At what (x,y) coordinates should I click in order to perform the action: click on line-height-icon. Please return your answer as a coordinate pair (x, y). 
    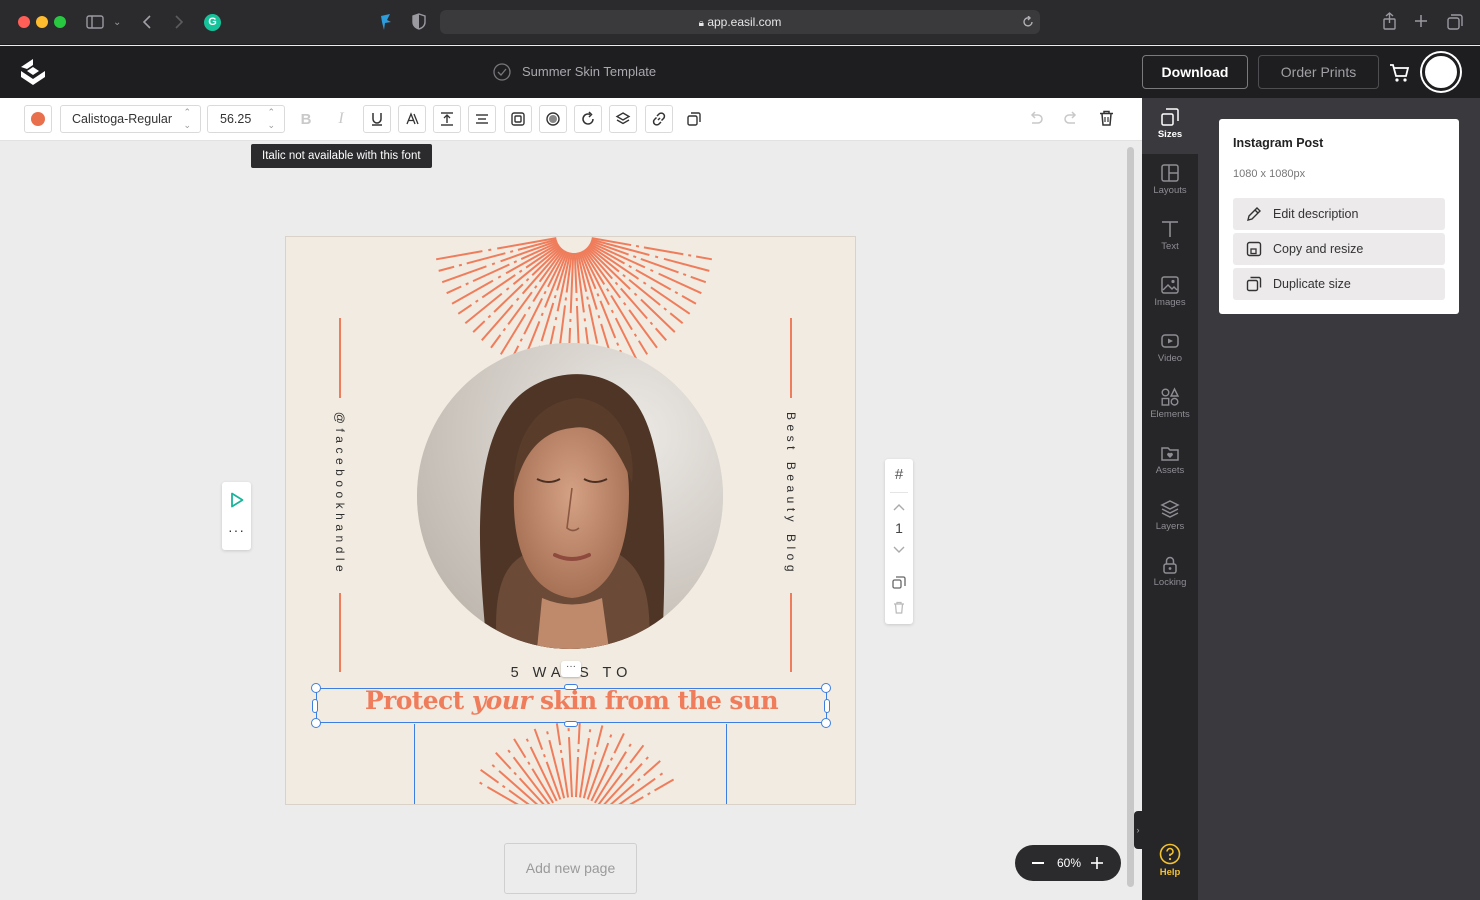
    Looking at the image, I should click on (447, 119).